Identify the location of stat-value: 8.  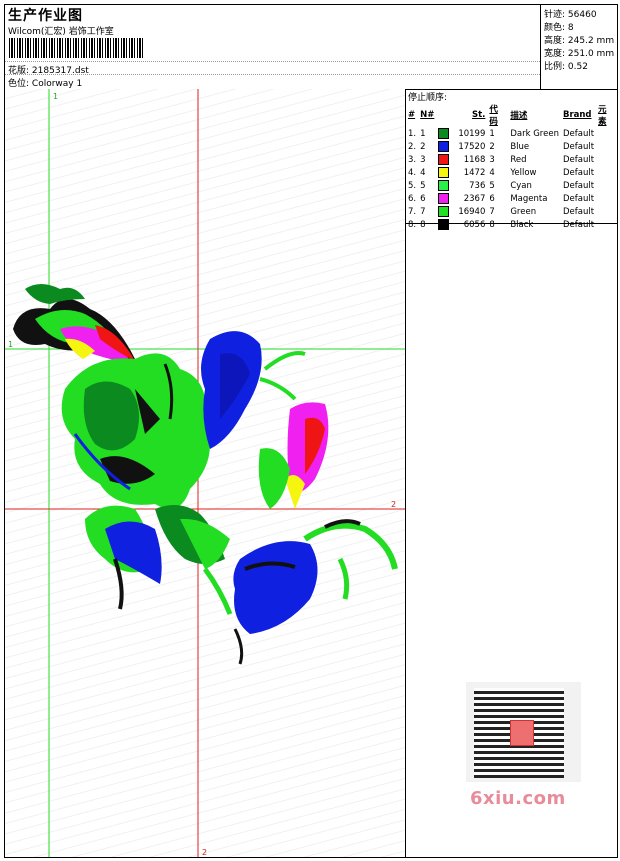
(570, 28).